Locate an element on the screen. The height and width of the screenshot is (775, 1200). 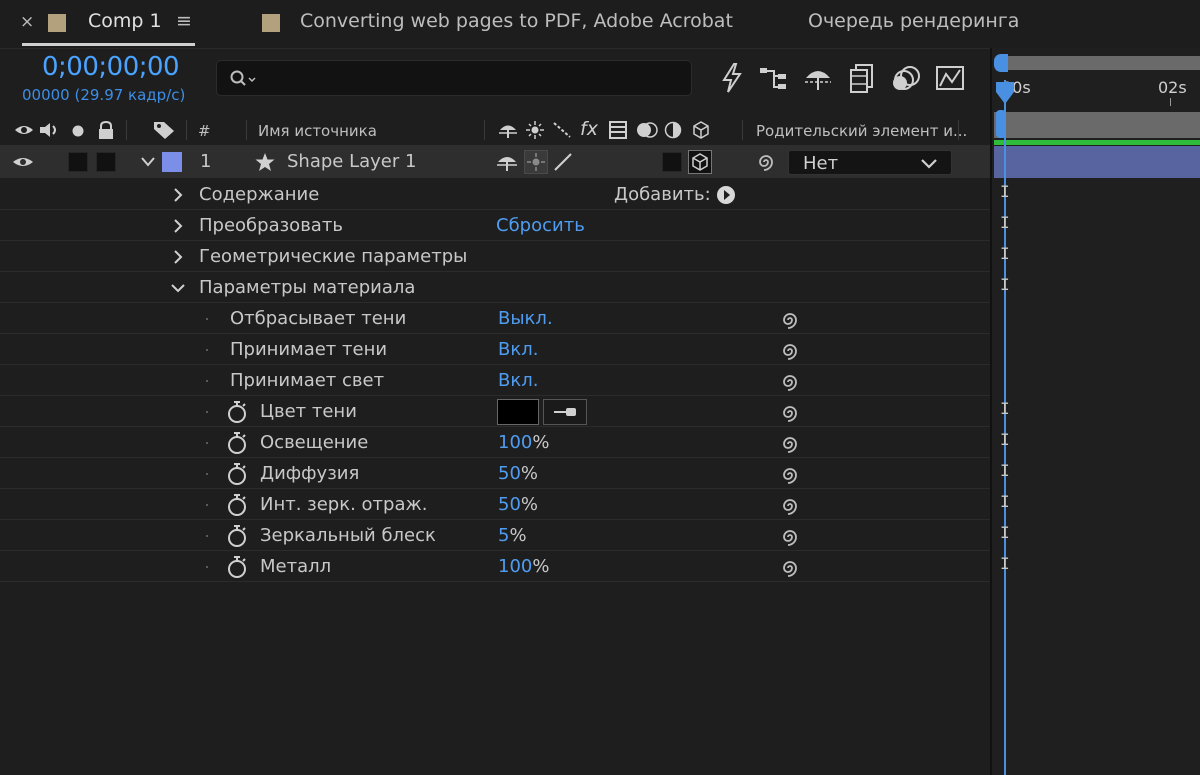
draft-3d-icon is located at coordinates (732, 78).